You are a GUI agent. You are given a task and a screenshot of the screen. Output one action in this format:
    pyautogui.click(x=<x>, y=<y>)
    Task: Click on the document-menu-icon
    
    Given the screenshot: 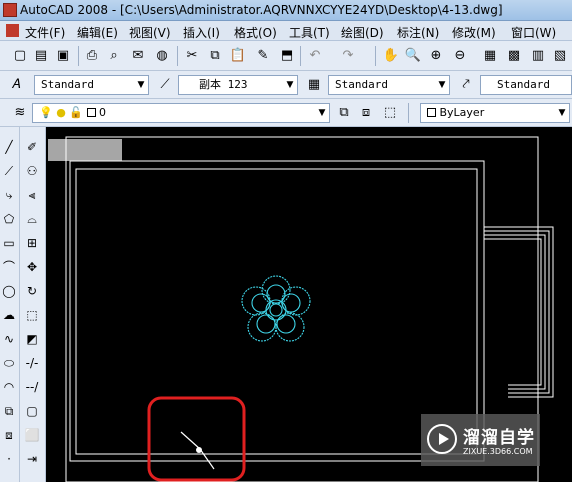 What is the action you would take?
    pyautogui.click(x=12, y=30)
    